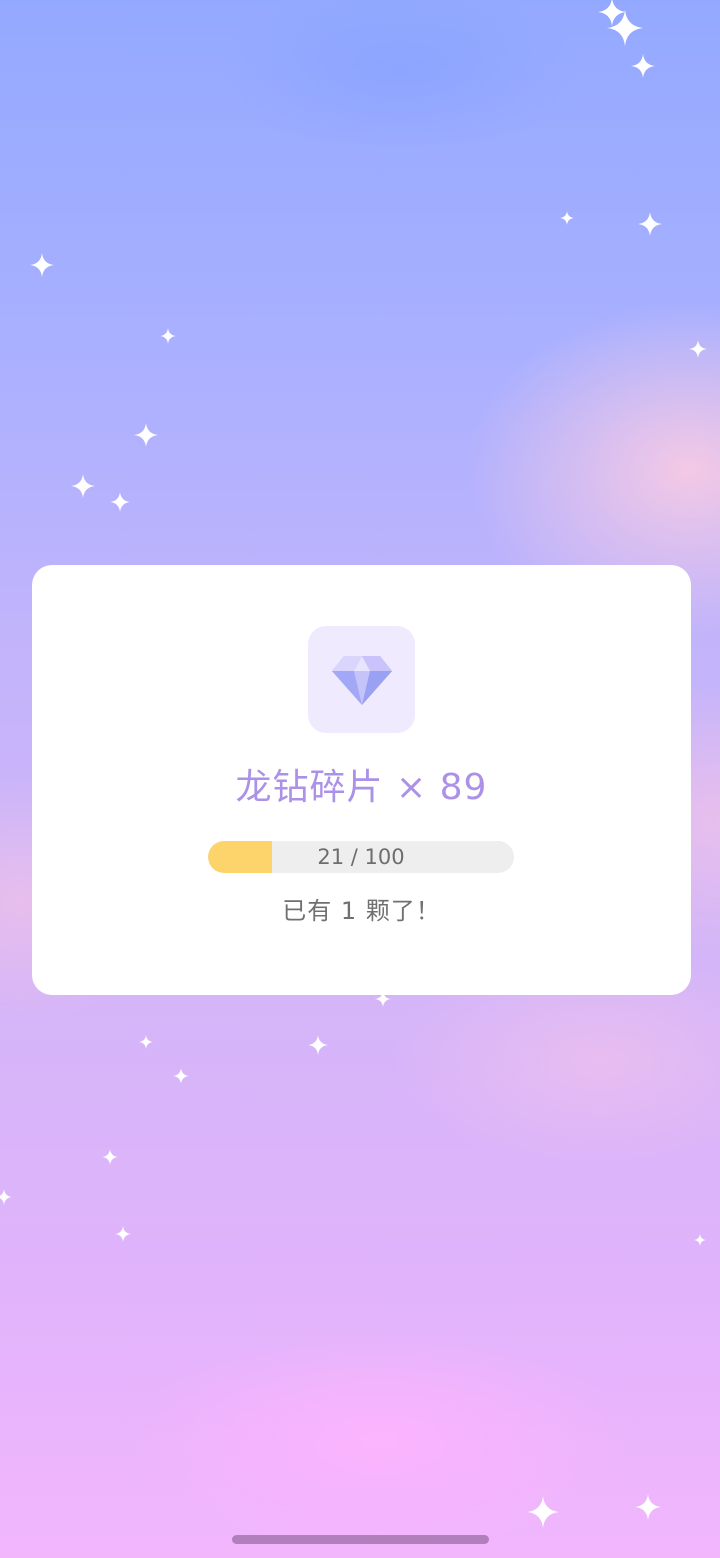  I want to click on reward-icon-tile, so click(361, 679).